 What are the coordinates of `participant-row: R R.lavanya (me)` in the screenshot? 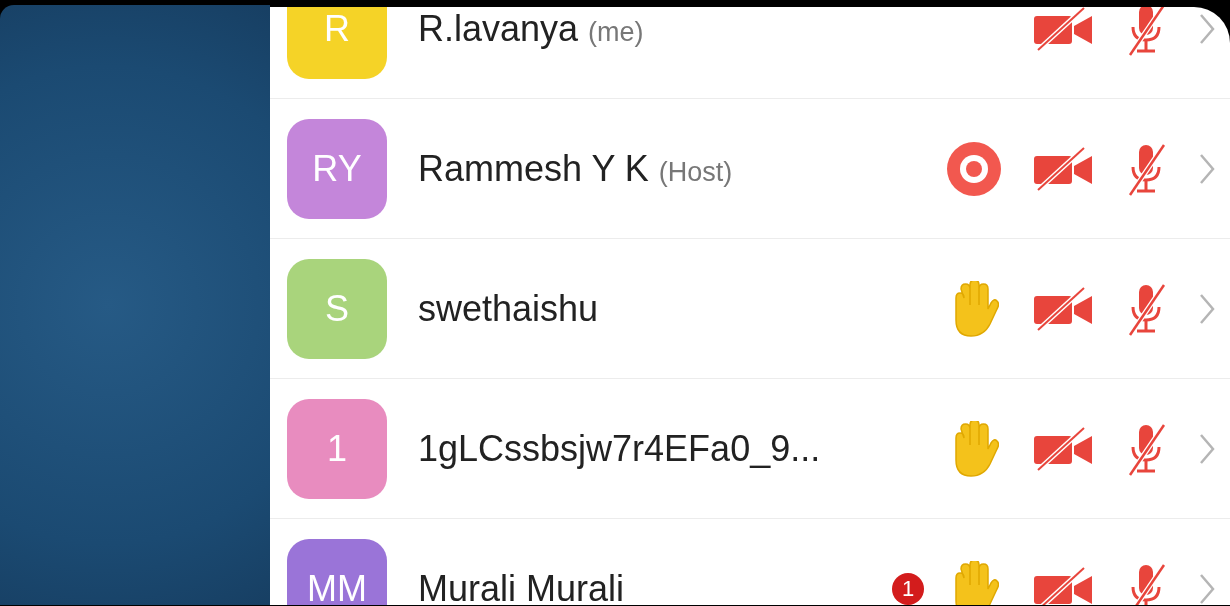 It's located at (750, 53).